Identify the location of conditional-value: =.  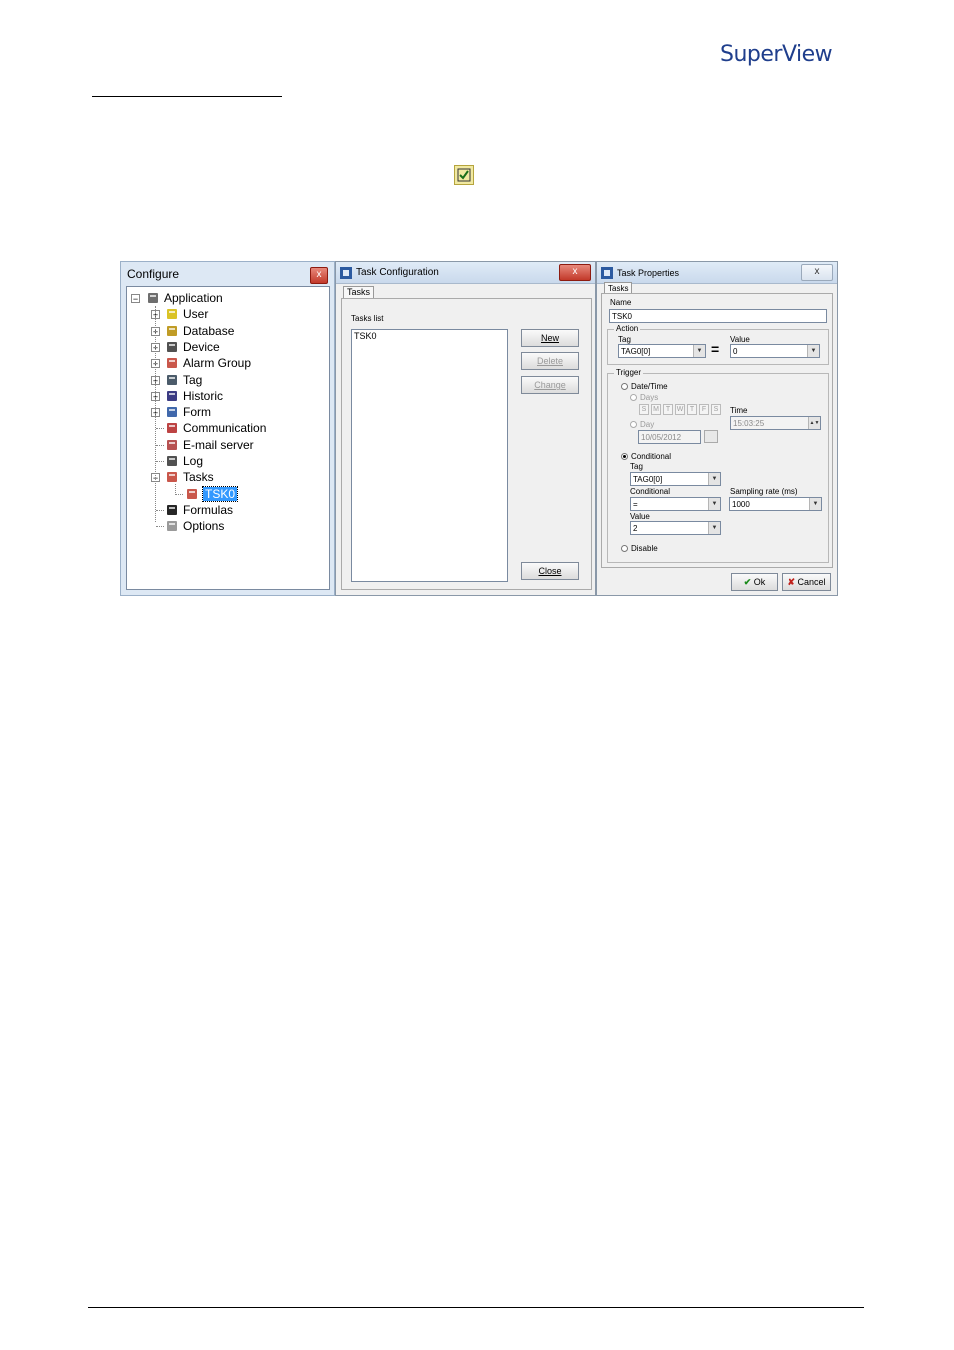
(635, 504).